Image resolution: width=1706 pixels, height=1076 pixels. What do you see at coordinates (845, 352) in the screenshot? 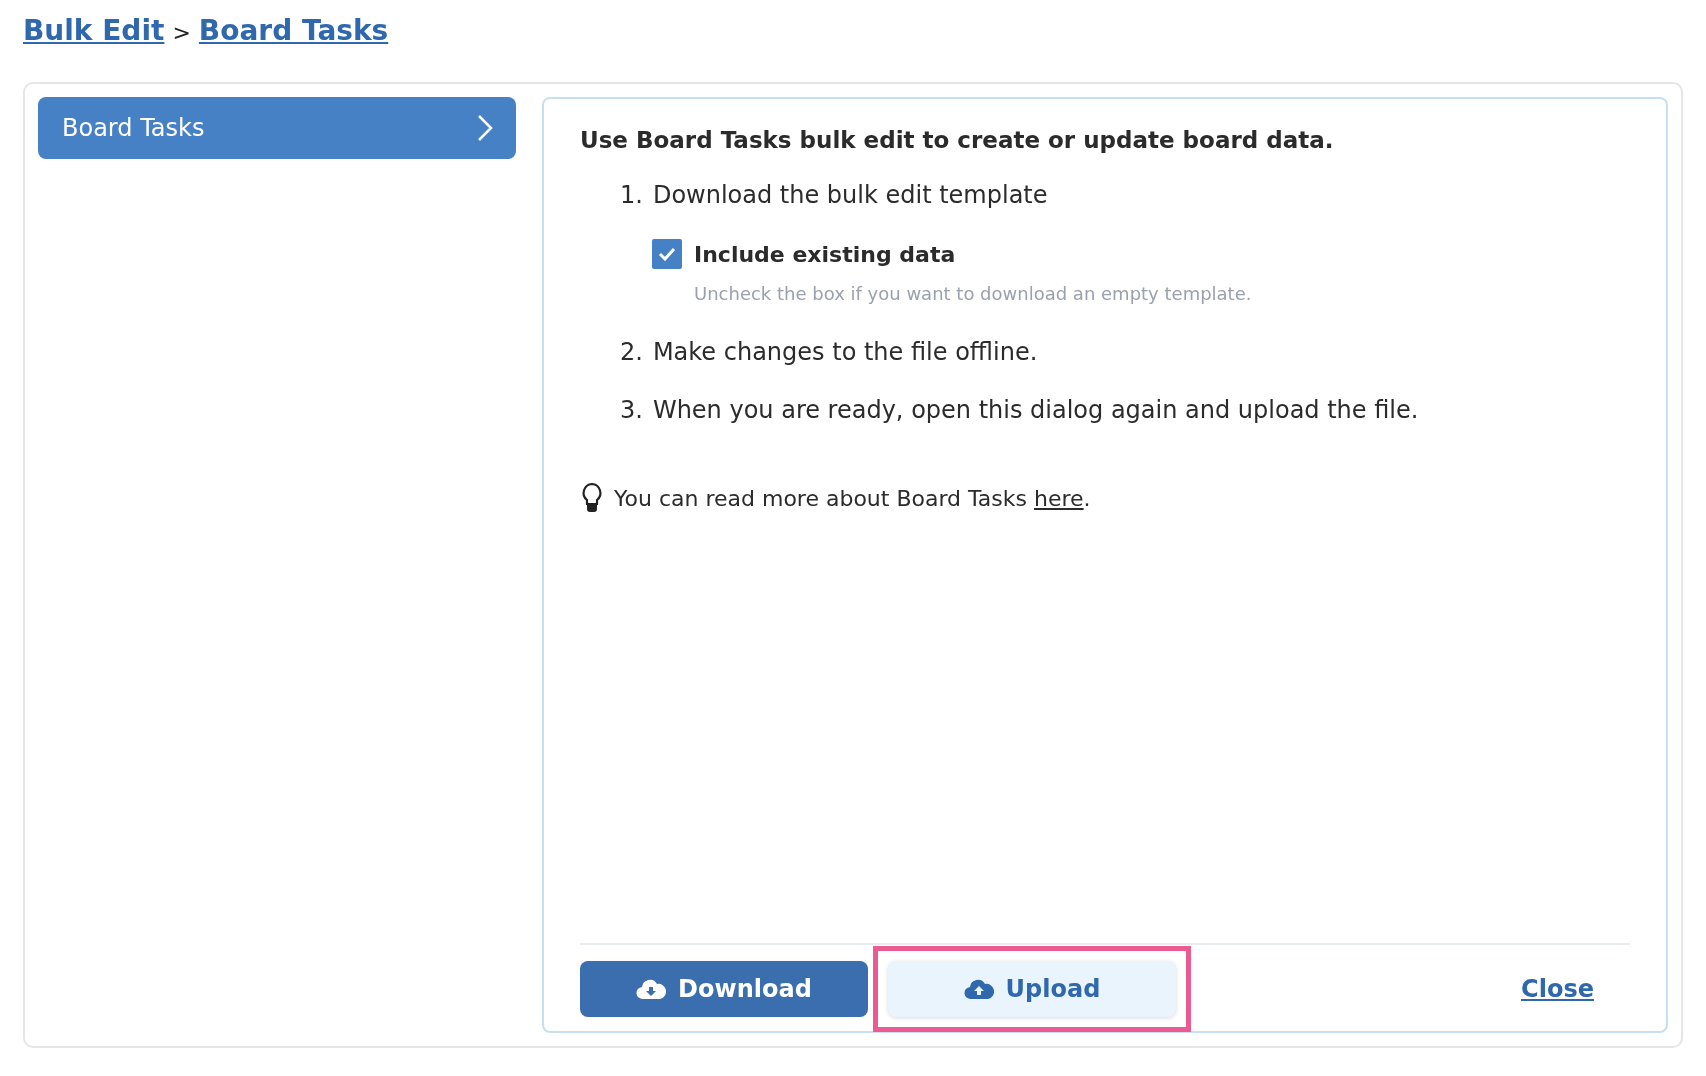
I see `step-text: Make changes to the file offline.` at bounding box center [845, 352].